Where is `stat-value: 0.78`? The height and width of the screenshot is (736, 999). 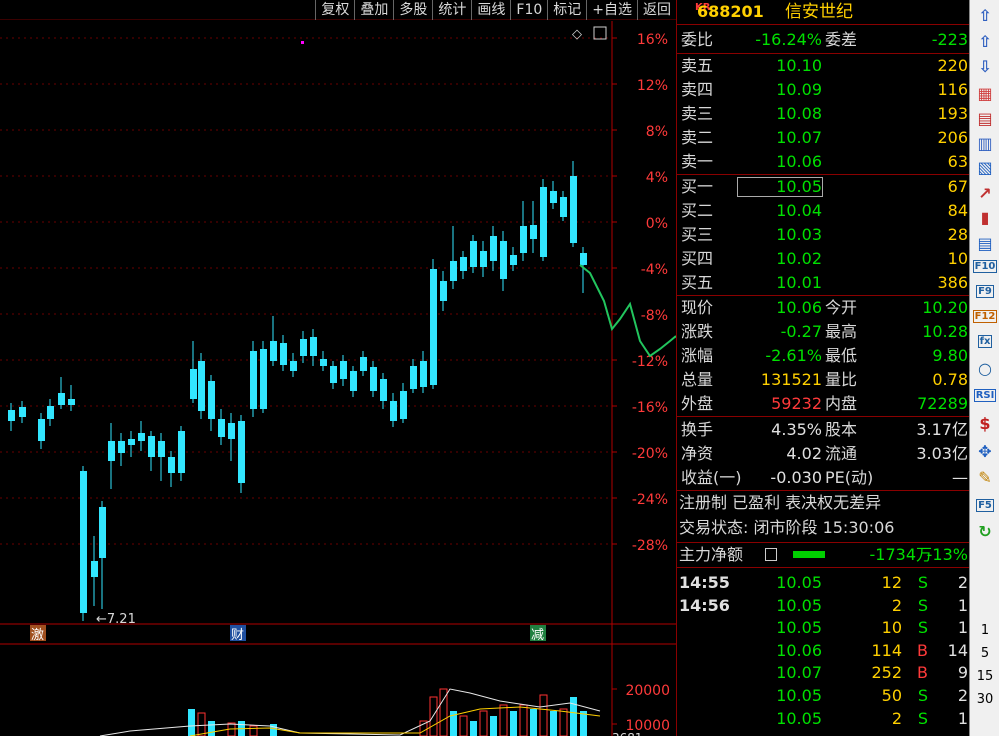 stat-value: 0.78 is located at coordinates (950, 379).